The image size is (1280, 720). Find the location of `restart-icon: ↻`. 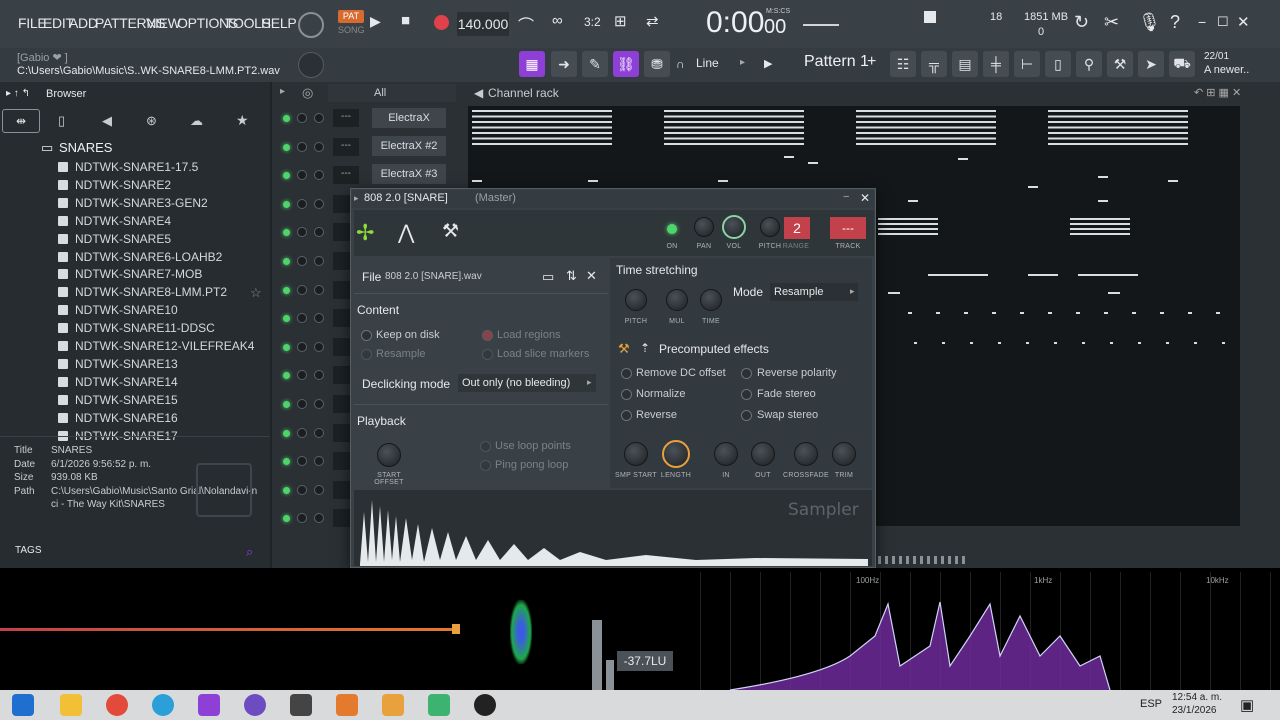

restart-icon: ↻ is located at coordinates (1081, 22).